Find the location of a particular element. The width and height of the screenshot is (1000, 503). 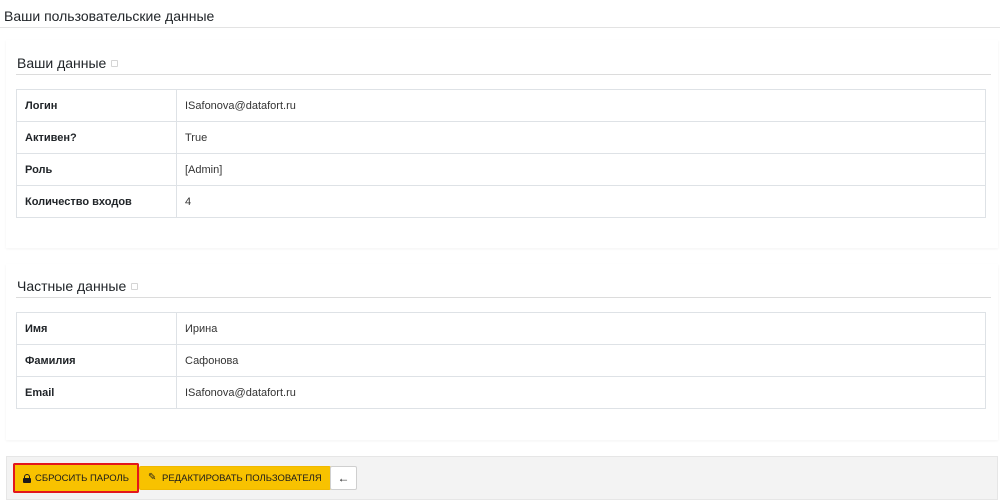

table-row: Фамилия Сафонова is located at coordinates (501, 360).